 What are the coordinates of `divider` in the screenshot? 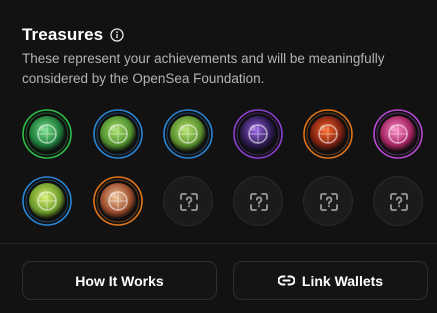 It's located at (218, 243).